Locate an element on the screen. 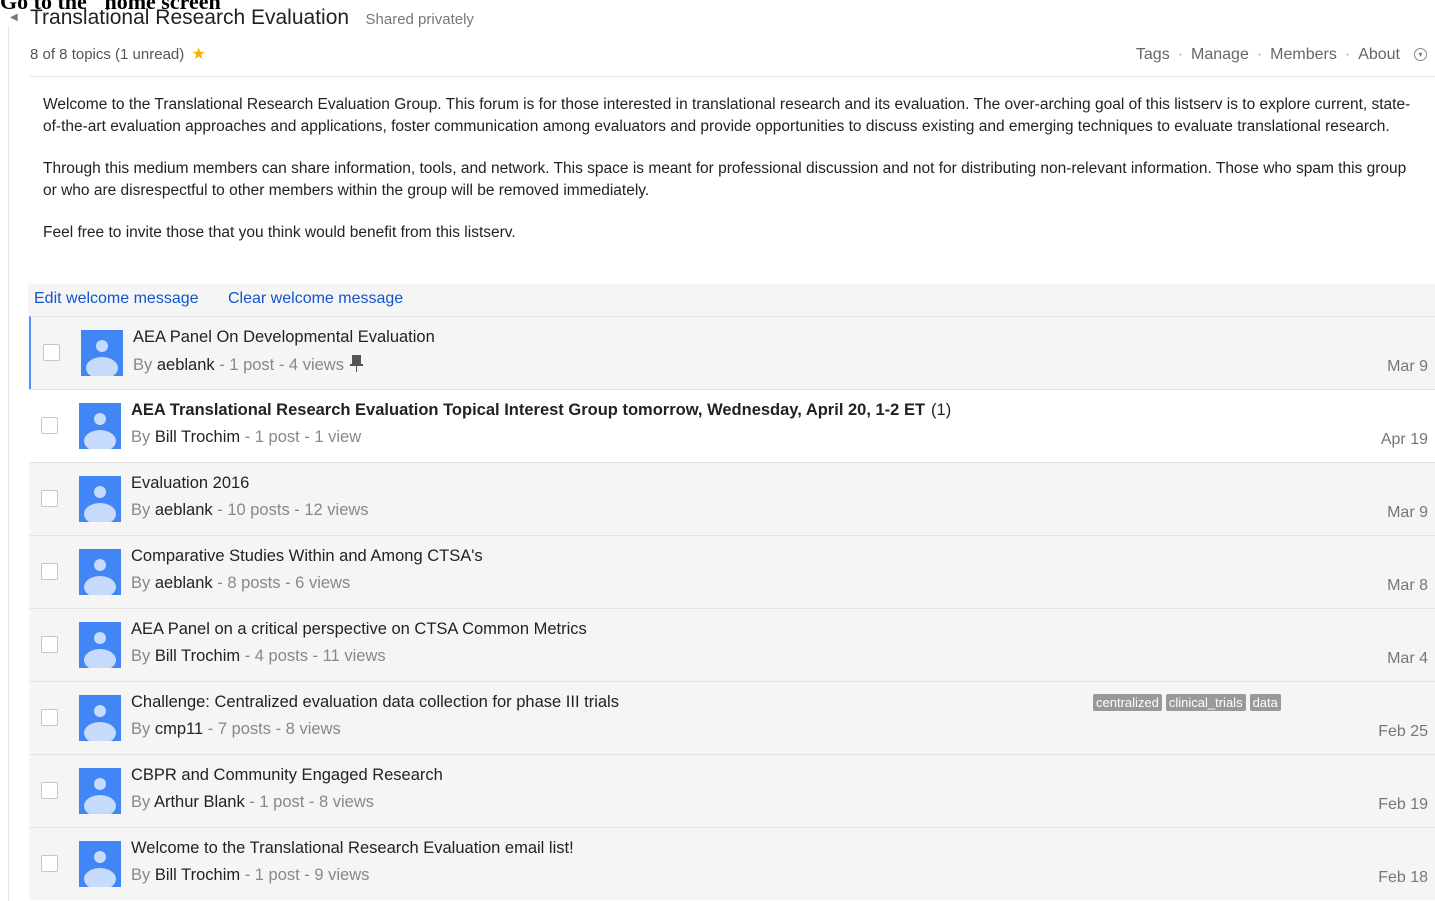 The height and width of the screenshot is (901, 1435). topic-subject-text: AEA Panel On Developmental Evaluation is located at coordinates (284, 337).